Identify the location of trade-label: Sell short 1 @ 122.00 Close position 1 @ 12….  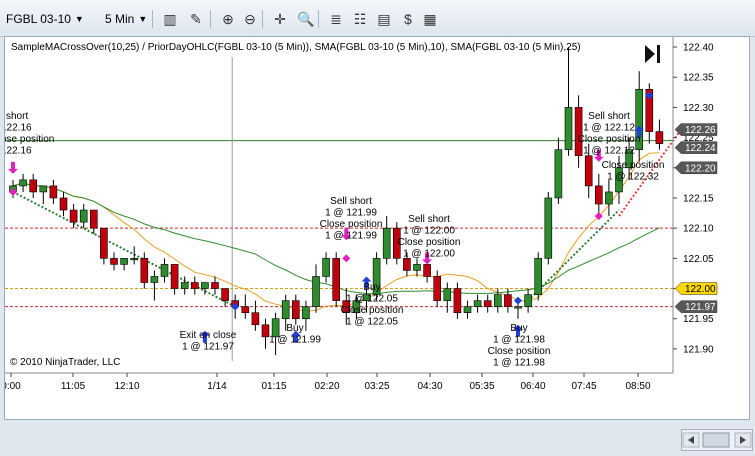
(429, 237).